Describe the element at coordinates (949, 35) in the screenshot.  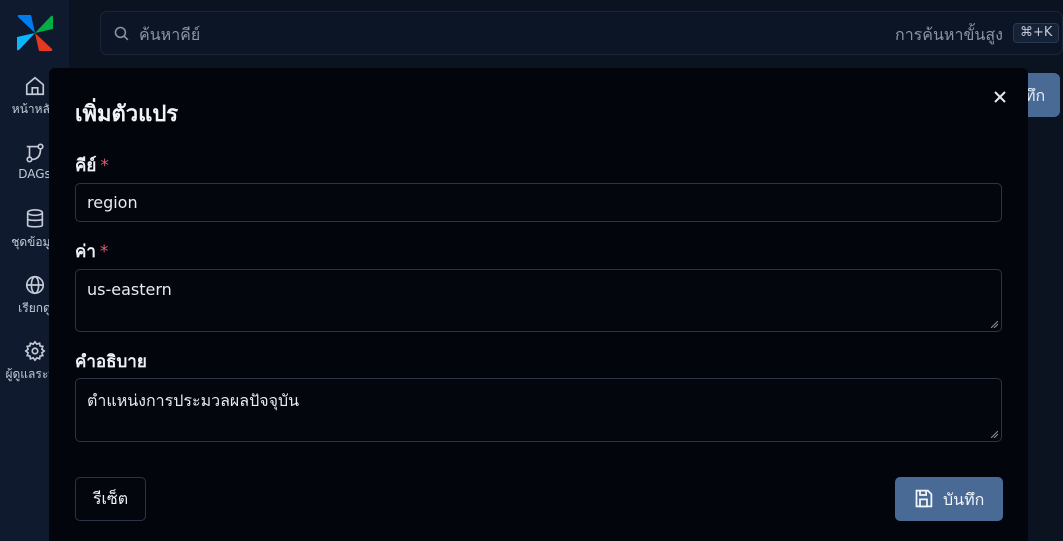
I see `advanced-search-link: การค้นหาขั้นสูง` at that location.